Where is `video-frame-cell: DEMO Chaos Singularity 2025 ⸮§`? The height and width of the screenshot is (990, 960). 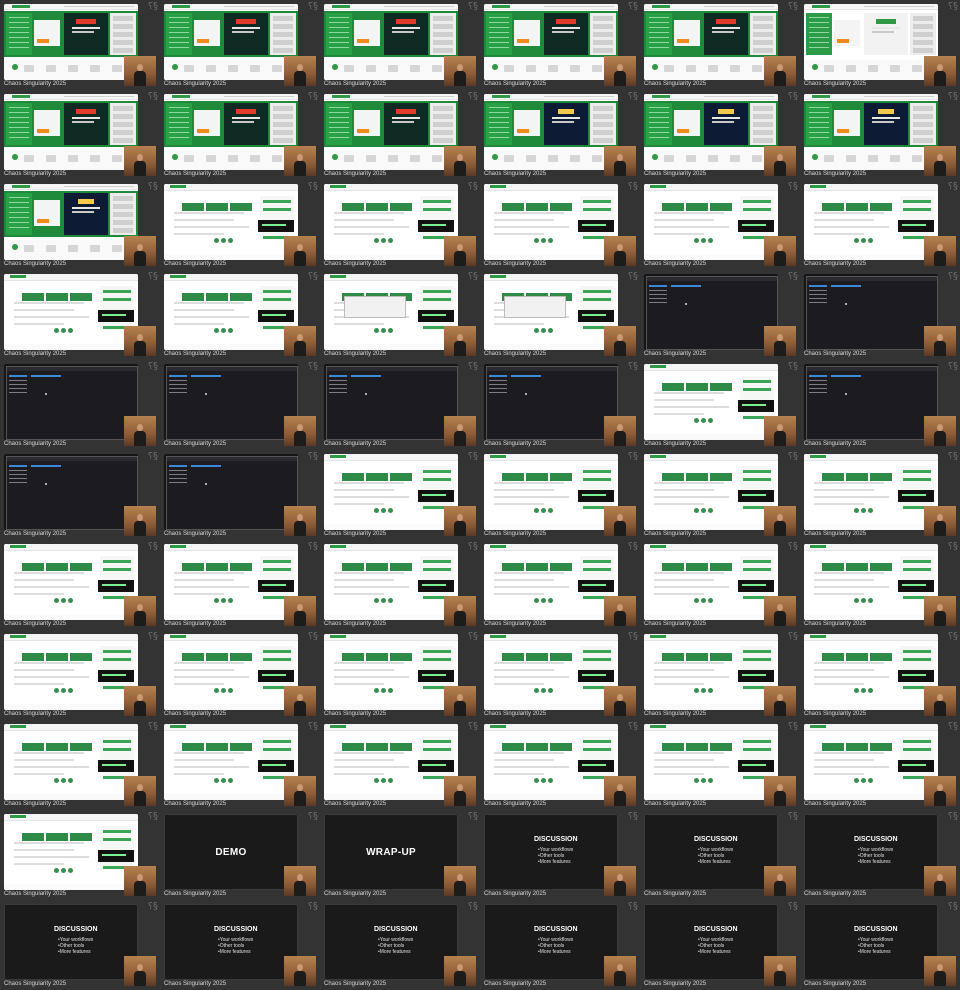
video-frame-cell: DEMO Chaos Singularity 2025 ⸮§ is located at coordinates (240, 855).